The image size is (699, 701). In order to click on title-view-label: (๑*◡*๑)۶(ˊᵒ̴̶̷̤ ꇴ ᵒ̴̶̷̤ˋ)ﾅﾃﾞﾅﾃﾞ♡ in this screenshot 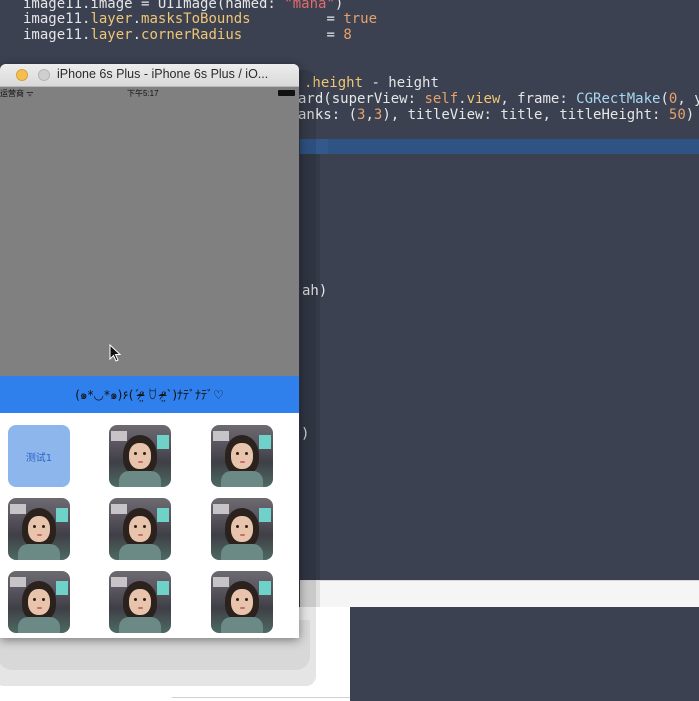, I will do `click(149, 395)`.